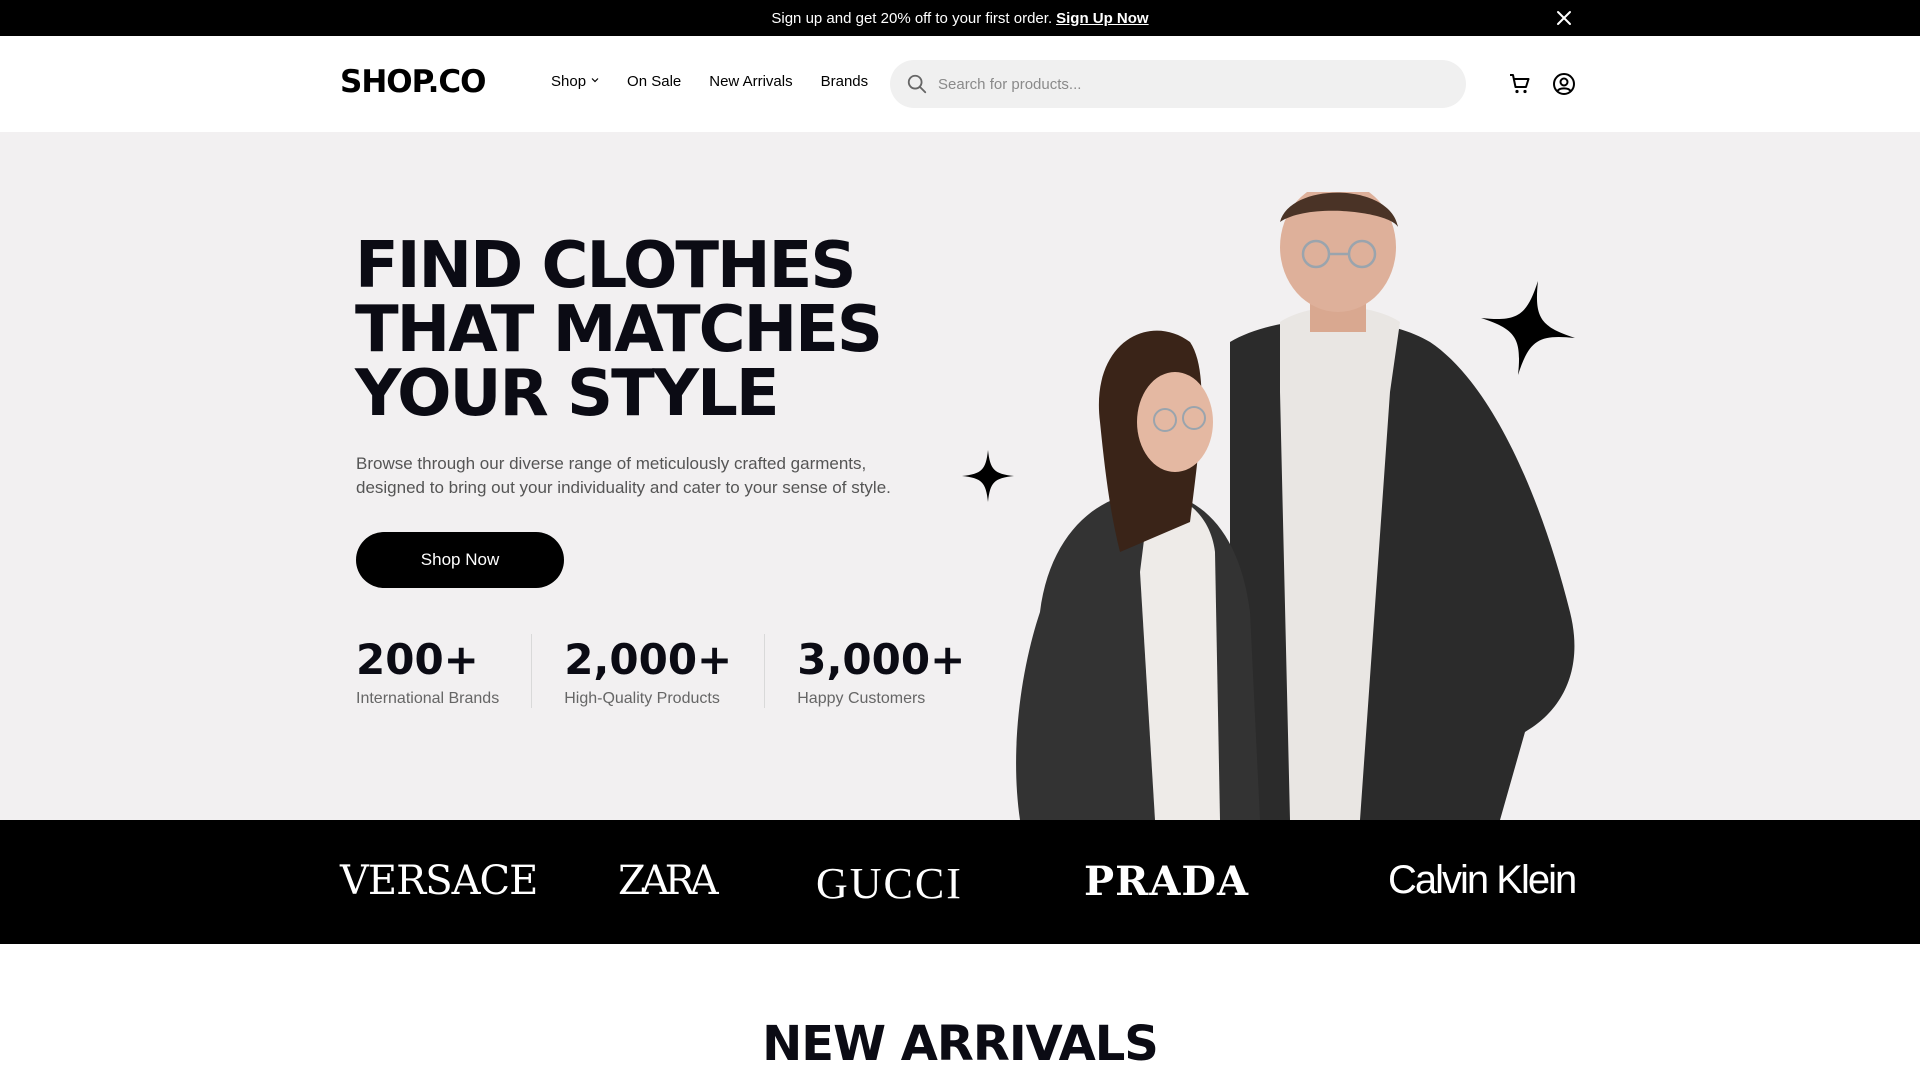 The width and height of the screenshot is (1920, 1080). Describe the element at coordinates (889, 883) in the screenshot. I see `brand-gucci: GUCCI` at that location.